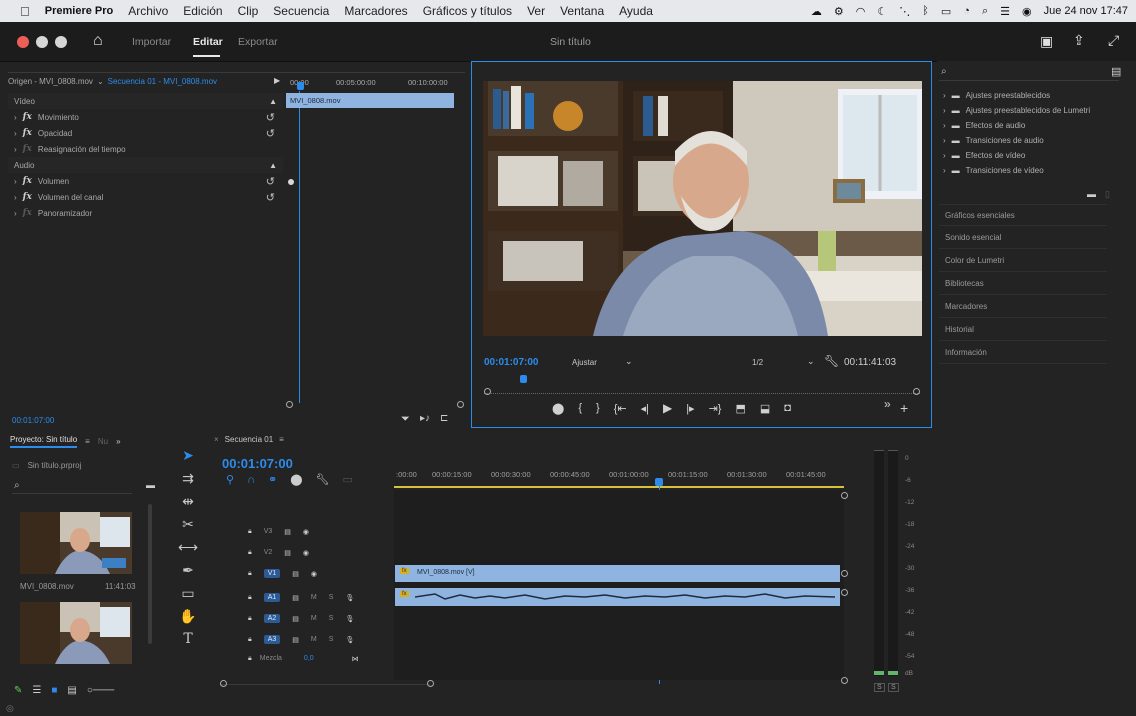  Describe the element at coordinates (151, 42) in the screenshot. I see `tab-importar: Importar` at that location.